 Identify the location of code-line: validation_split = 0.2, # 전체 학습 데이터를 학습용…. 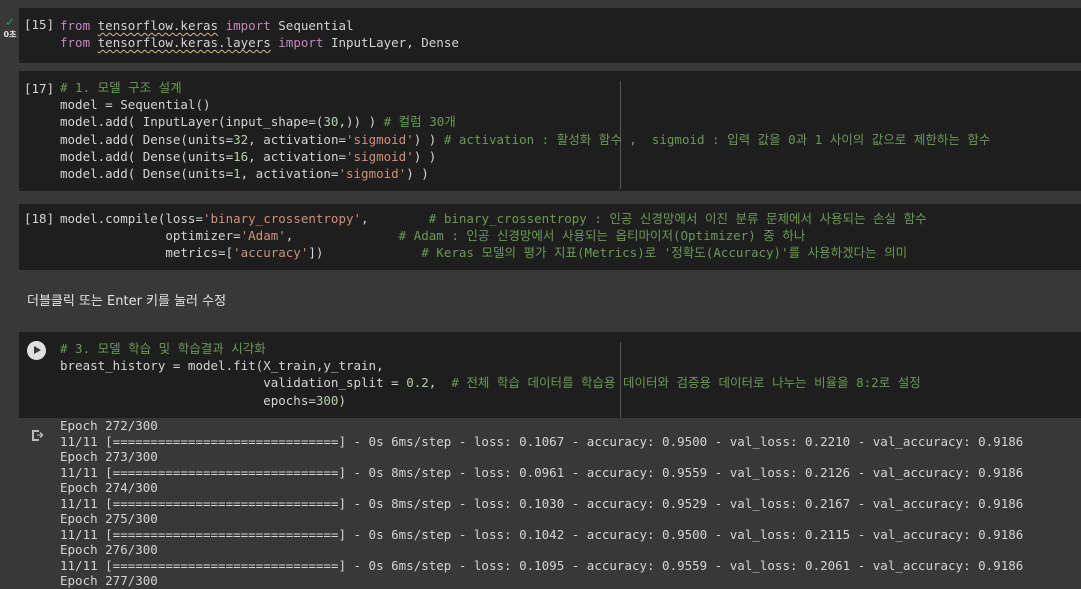
(490, 383).